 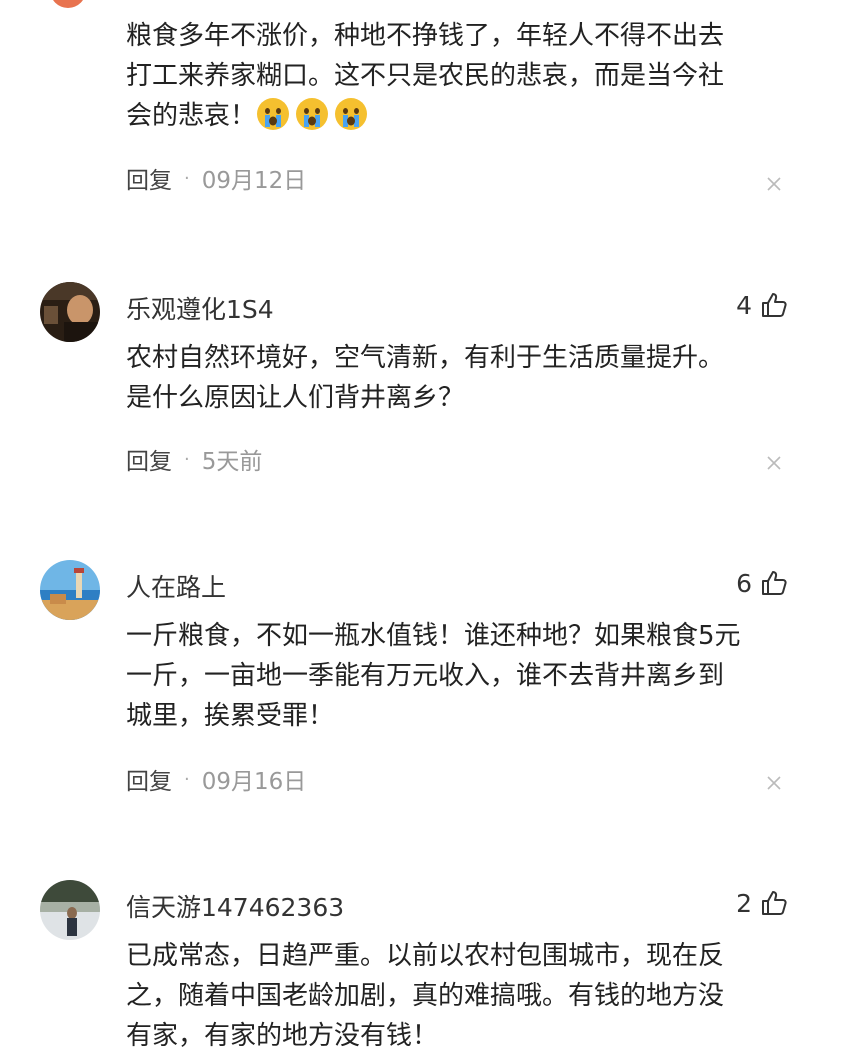 I want to click on comment-text-line: 粮食多年不涨价，种地不挣钱了，年轻人不得不出去, so click(x=425, y=36).